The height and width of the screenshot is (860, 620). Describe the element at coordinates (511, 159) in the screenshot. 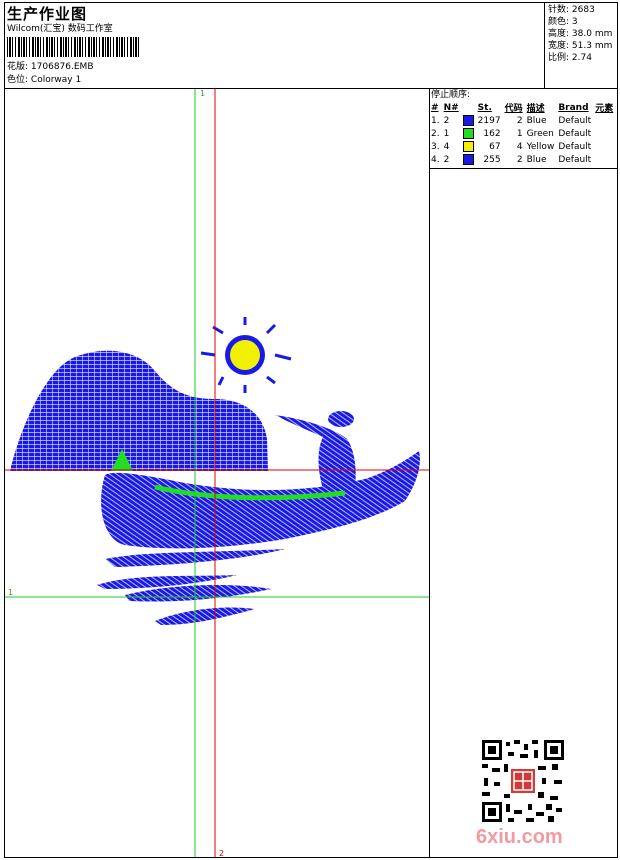

I see `table-row: 4. 2 255 2 Blue Default` at that location.